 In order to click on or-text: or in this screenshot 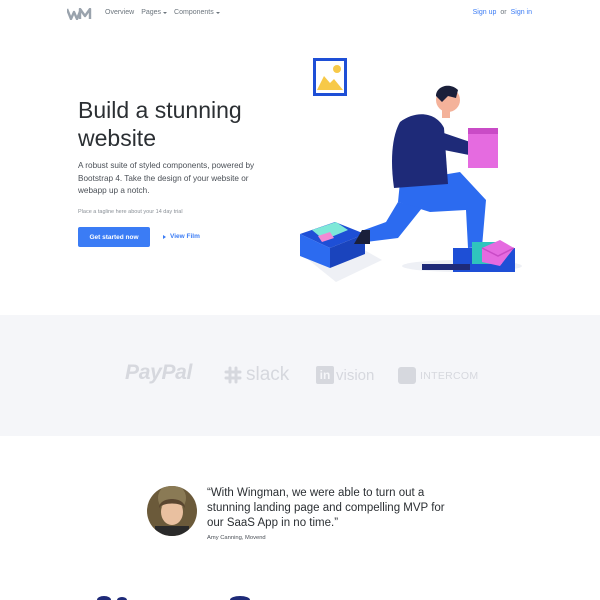, I will do `click(503, 12)`.